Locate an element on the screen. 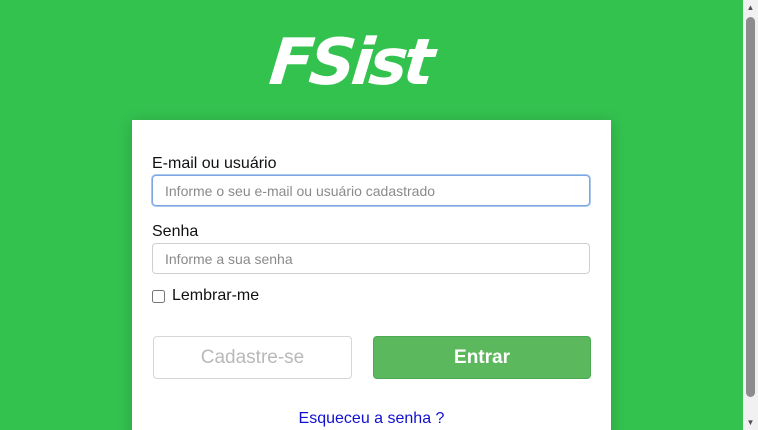  login-button: Entrar is located at coordinates (482, 357).